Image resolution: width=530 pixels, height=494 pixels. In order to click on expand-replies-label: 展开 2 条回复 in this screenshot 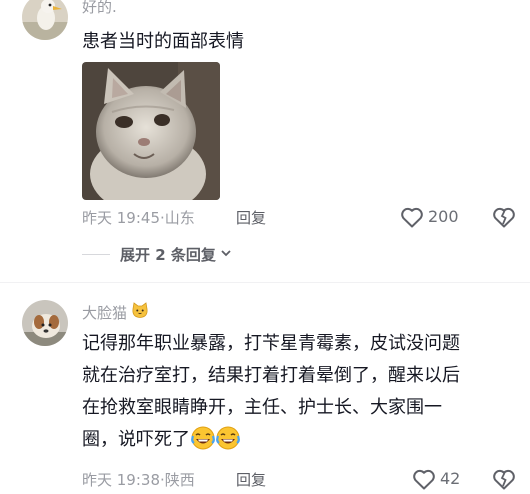, I will do `click(168, 255)`.